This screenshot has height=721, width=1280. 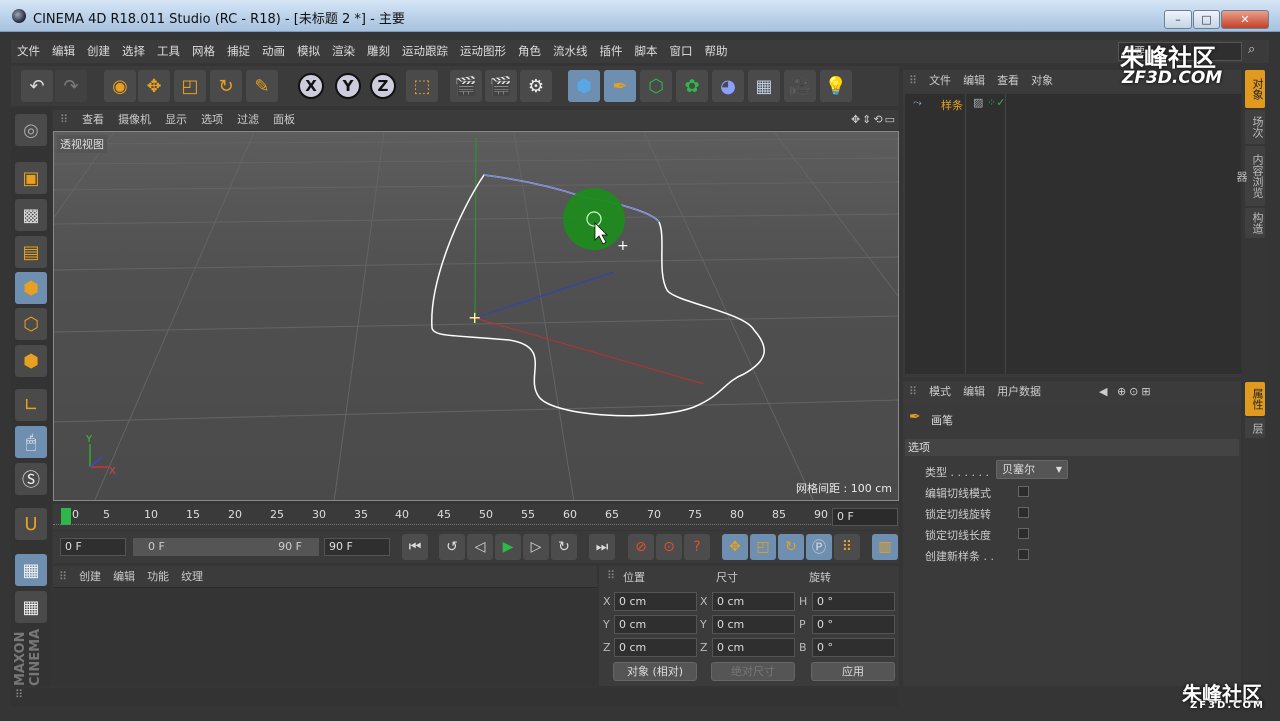 What do you see at coordinates (1023, 533) in the screenshot?
I see `lock-tangent-length-checkbox` at bounding box center [1023, 533].